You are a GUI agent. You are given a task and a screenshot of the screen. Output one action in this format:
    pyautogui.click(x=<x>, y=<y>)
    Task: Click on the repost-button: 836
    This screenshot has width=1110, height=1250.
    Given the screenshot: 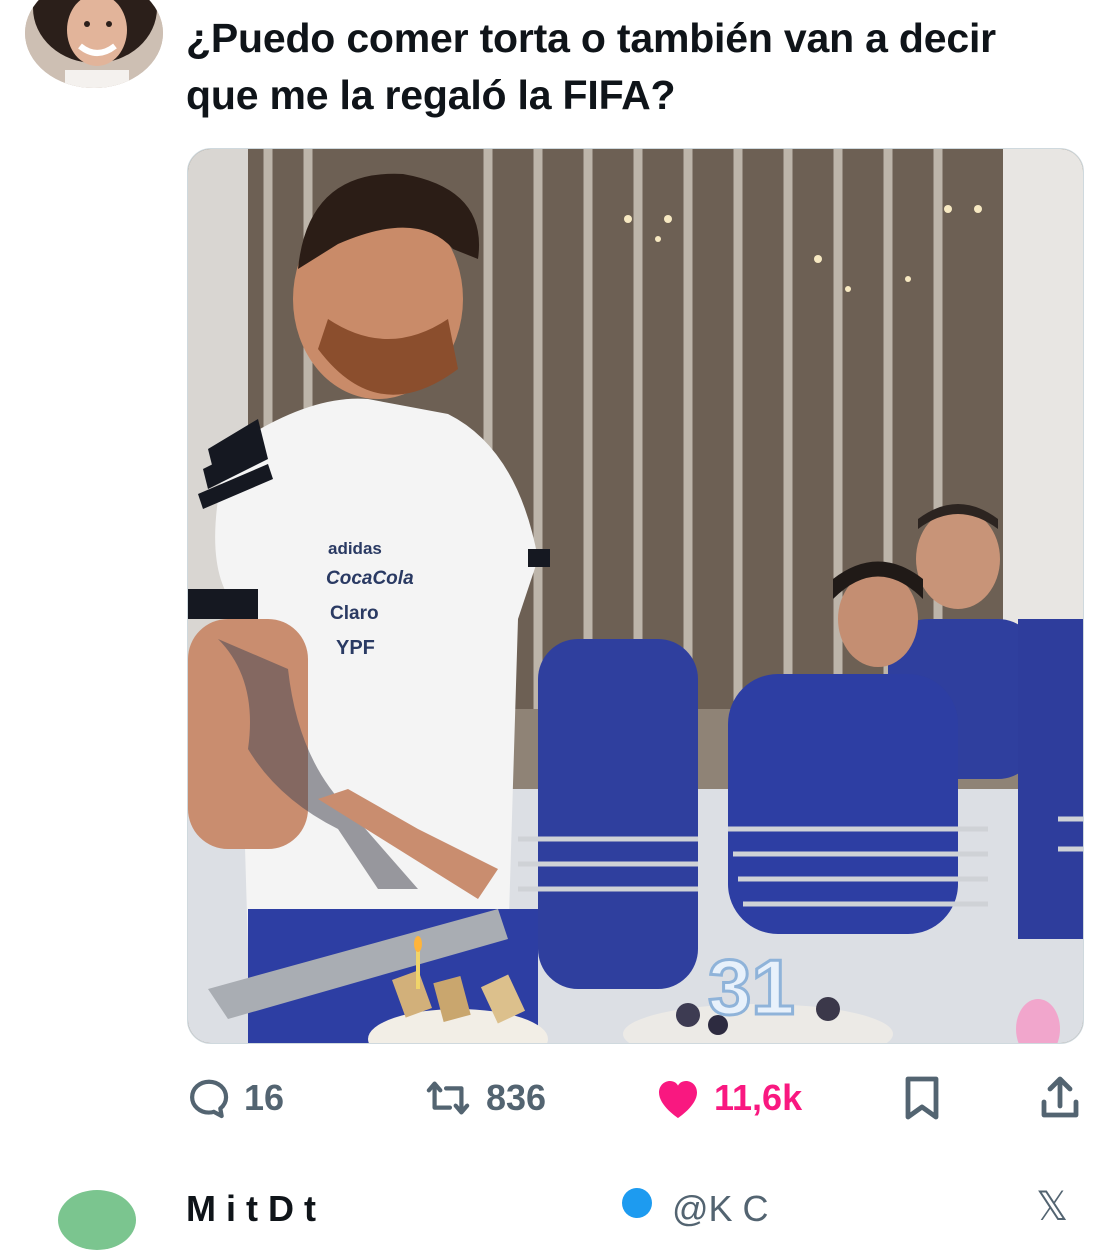 What is the action you would take?
    pyautogui.click(x=484, y=1098)
    